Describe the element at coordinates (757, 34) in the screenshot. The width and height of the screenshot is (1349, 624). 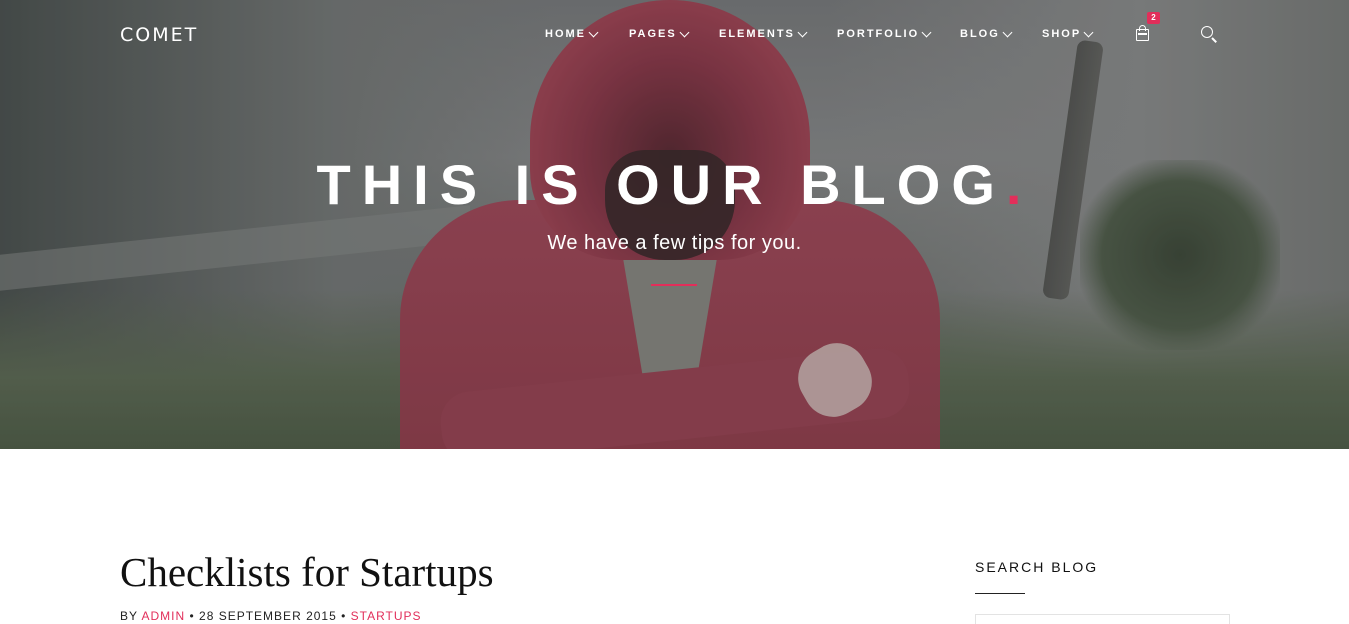
I see `nav-item-label: ELEMENTS` at that location.